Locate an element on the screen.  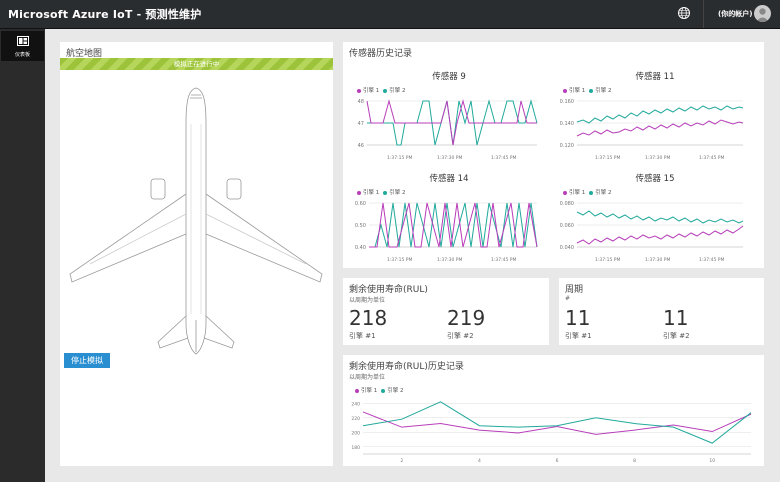
sensor-14-legend: 引擎 1 引擎 2 is located at coordinates (379, 192).